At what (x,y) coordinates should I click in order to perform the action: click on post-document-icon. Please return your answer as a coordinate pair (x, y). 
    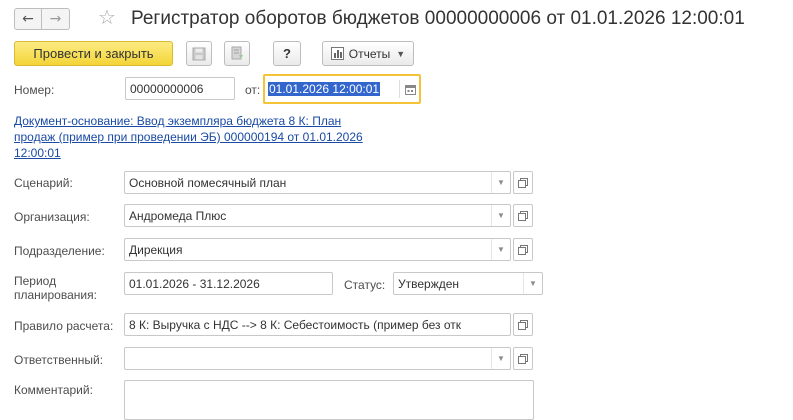
    Looking at the image, I should click on (237, 53).